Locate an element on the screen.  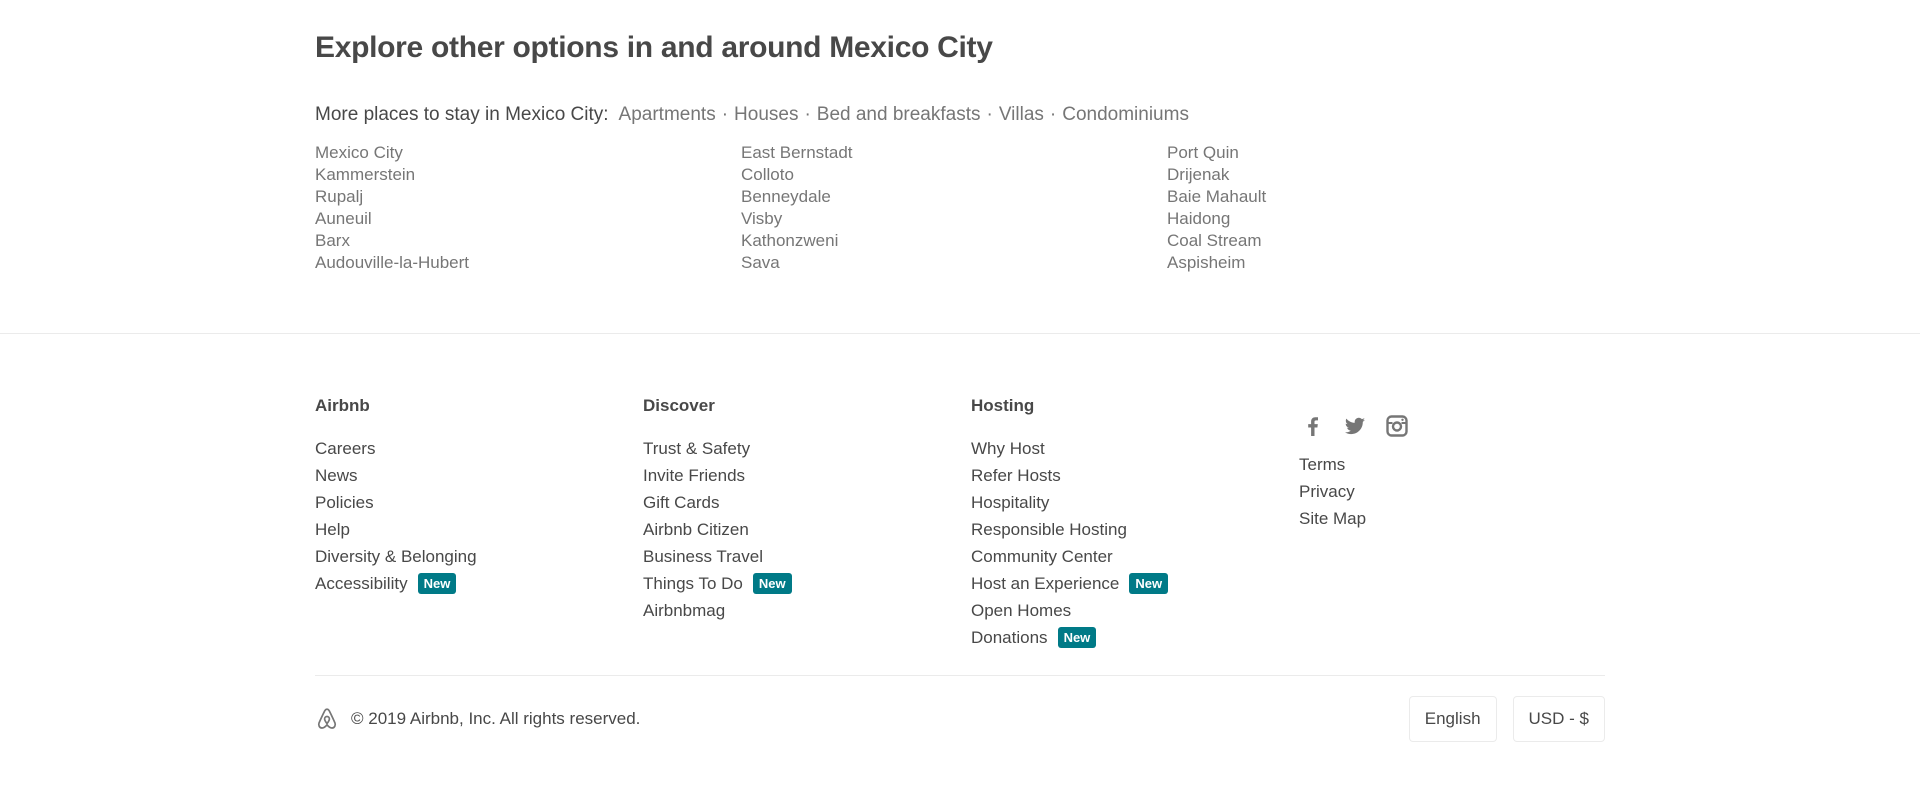
city-link: Benneydale is located at coordinates (954, 197).